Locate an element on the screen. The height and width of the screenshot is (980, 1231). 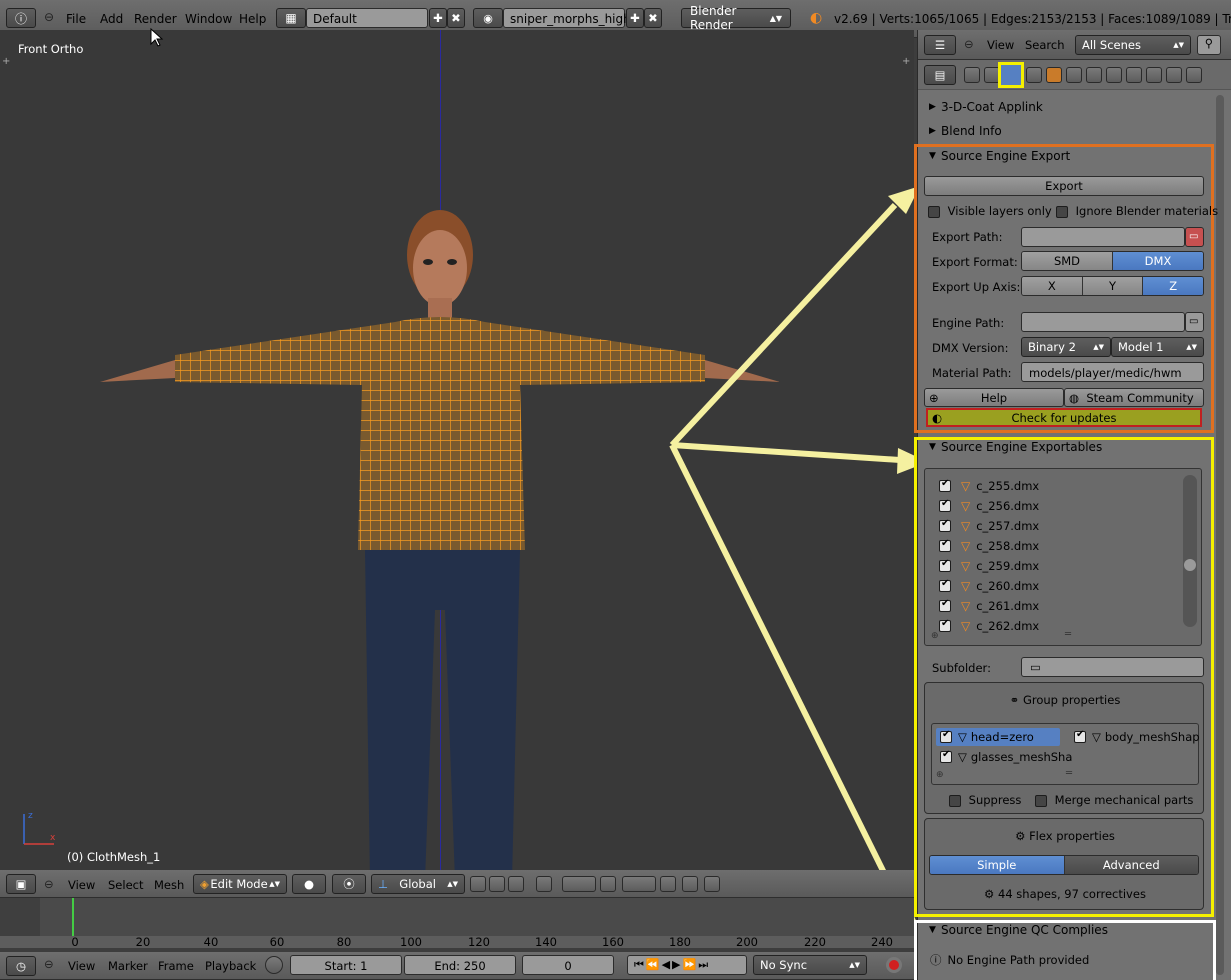
texture-tab-icon is located at coordinates (1154, 75).